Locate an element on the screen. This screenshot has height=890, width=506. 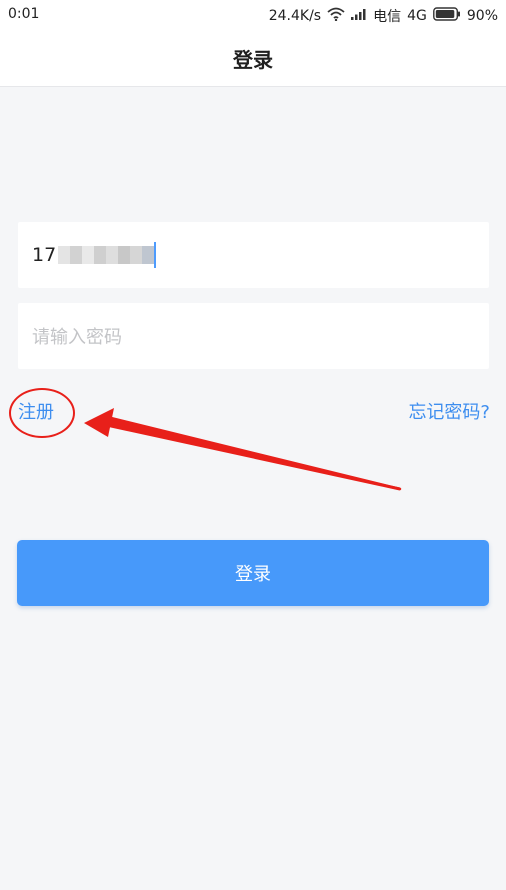
phone-input: 17 is located at coordinates (253, 255).